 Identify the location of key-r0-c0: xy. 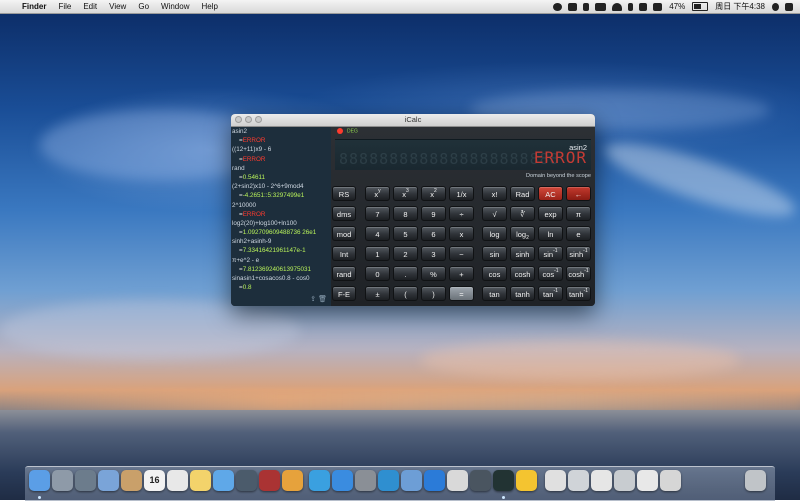
(377, 193).